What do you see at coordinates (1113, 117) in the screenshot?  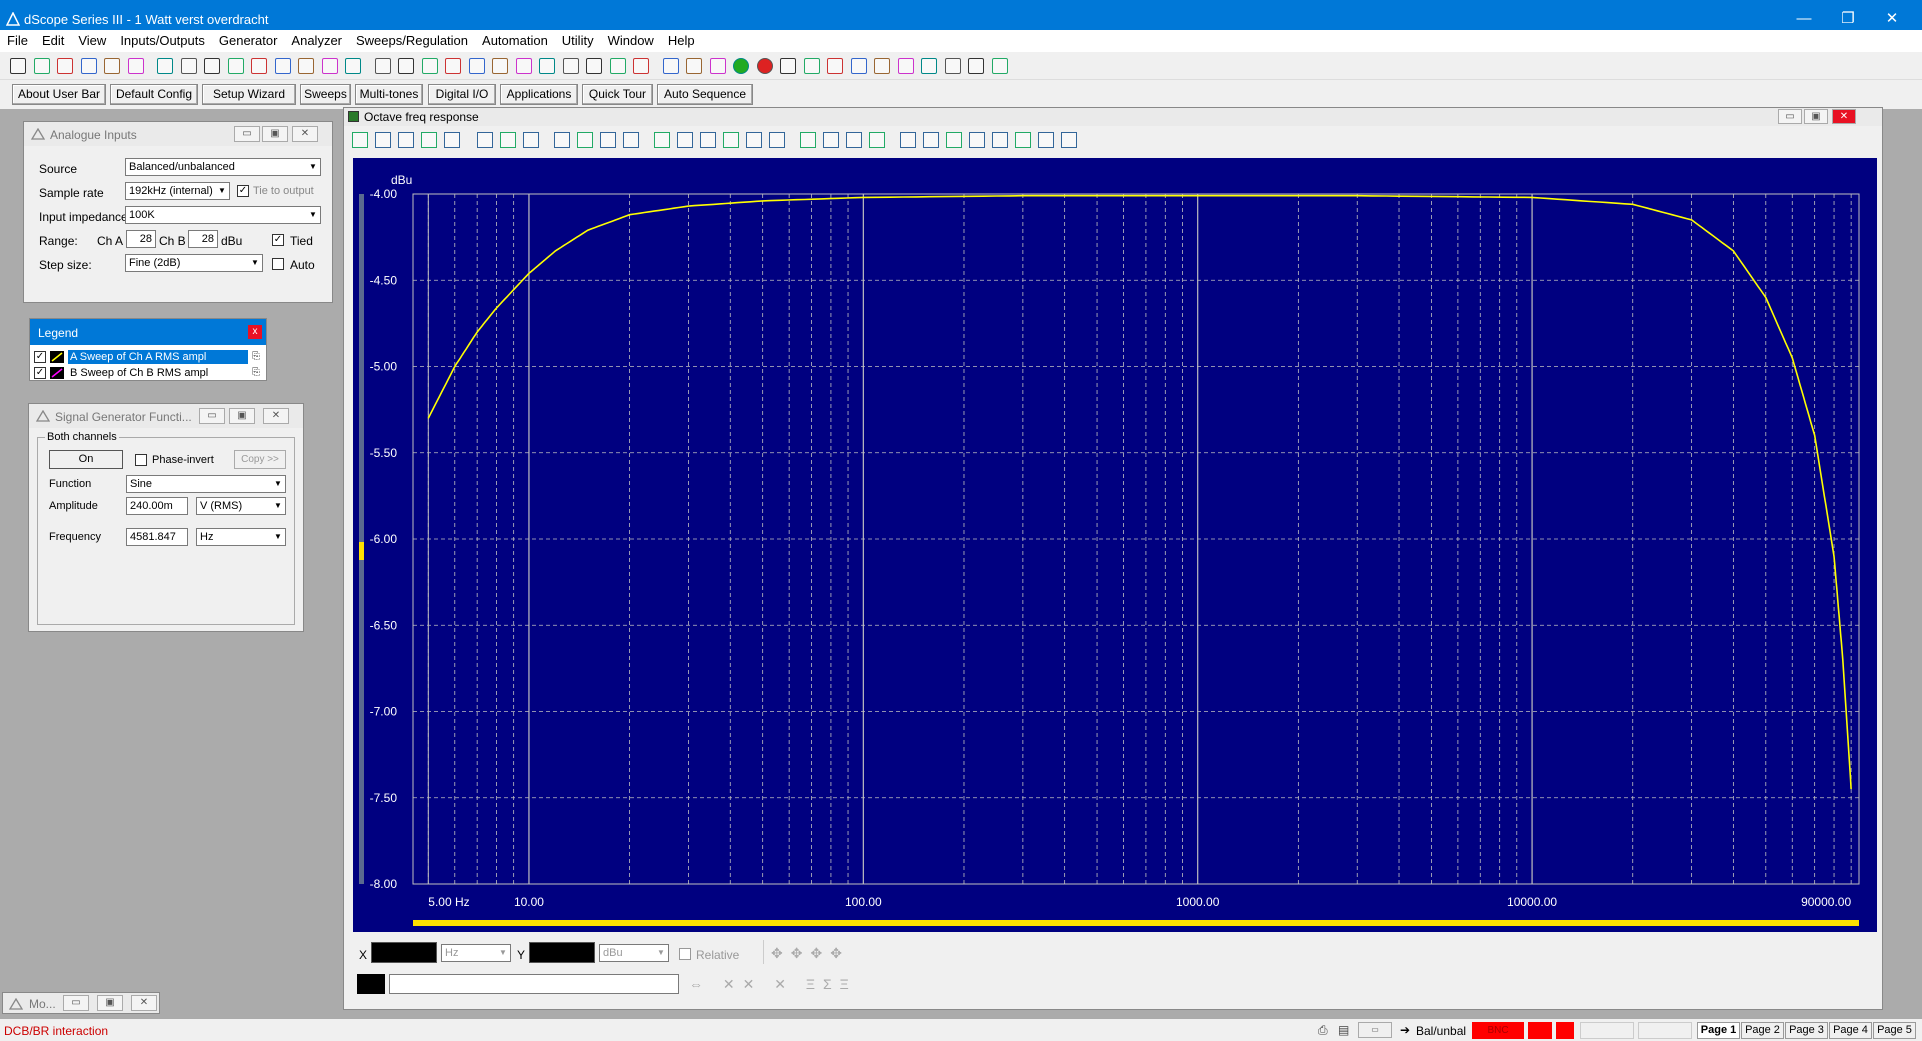 I see `graph-titlebar: Octave freq response ▭ ▣ ✕` at bounding box center [1113, 117].